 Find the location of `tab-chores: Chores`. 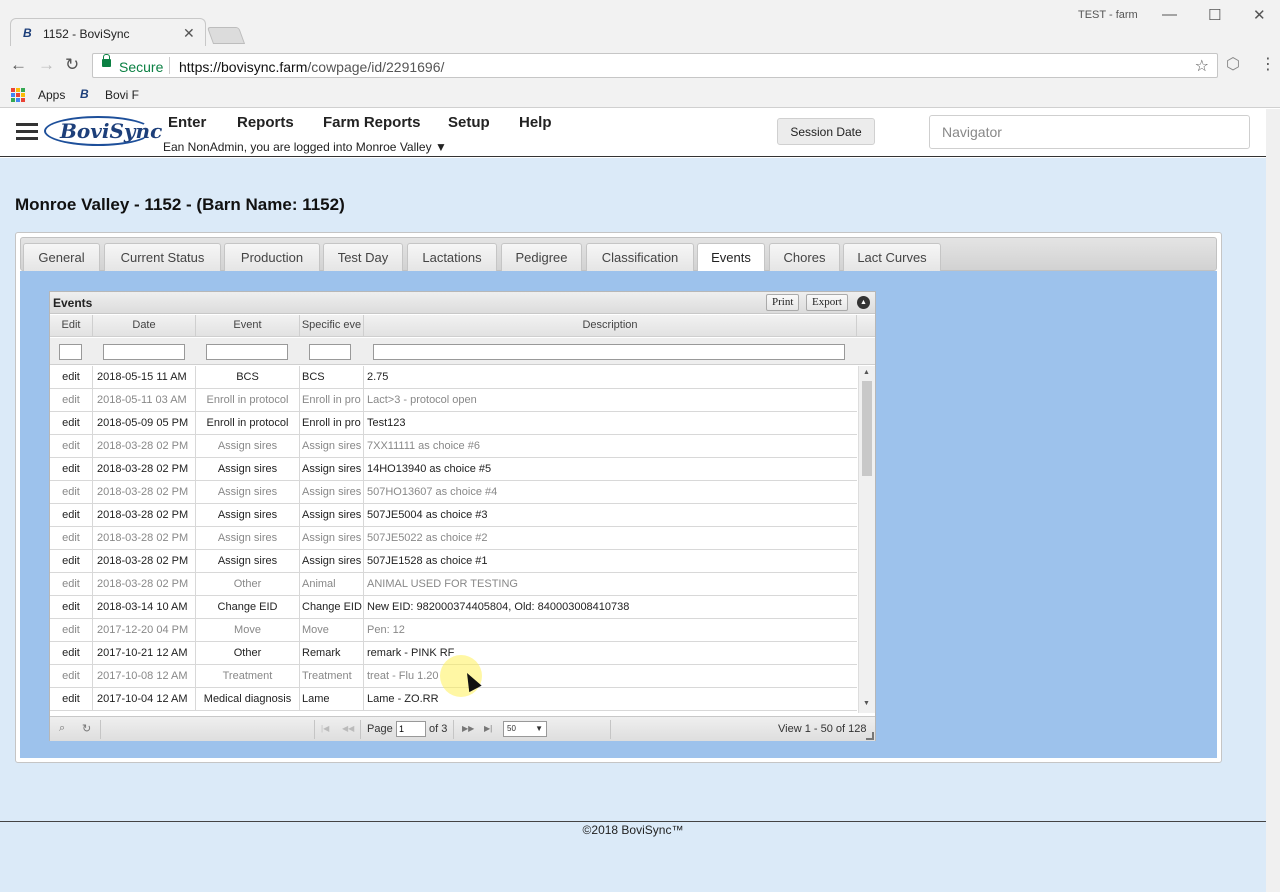

tab-chores: Chores is located at coordinates (804, 258).